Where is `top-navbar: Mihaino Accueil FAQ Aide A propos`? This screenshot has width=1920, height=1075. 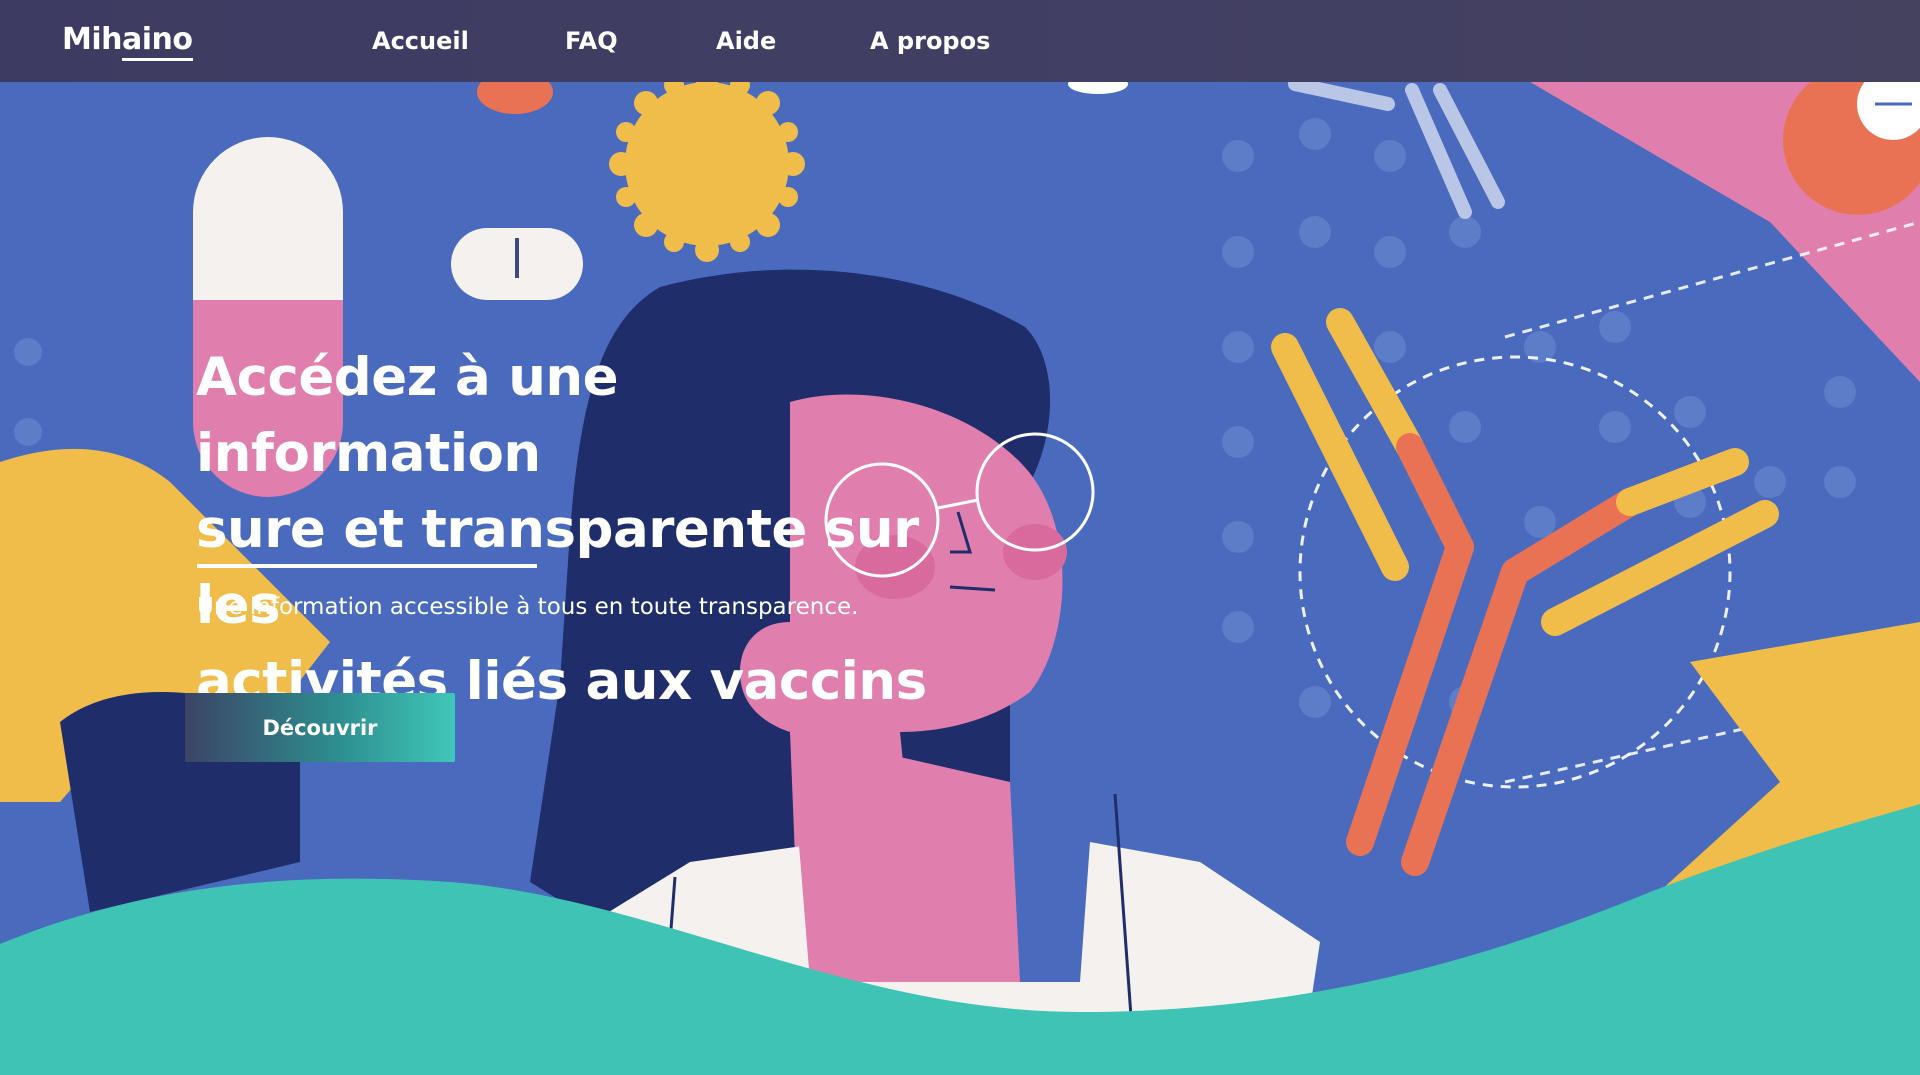
top-navbar: Mihaino Accueil FAQ Aide A propos is located at coordinates (960, 41).